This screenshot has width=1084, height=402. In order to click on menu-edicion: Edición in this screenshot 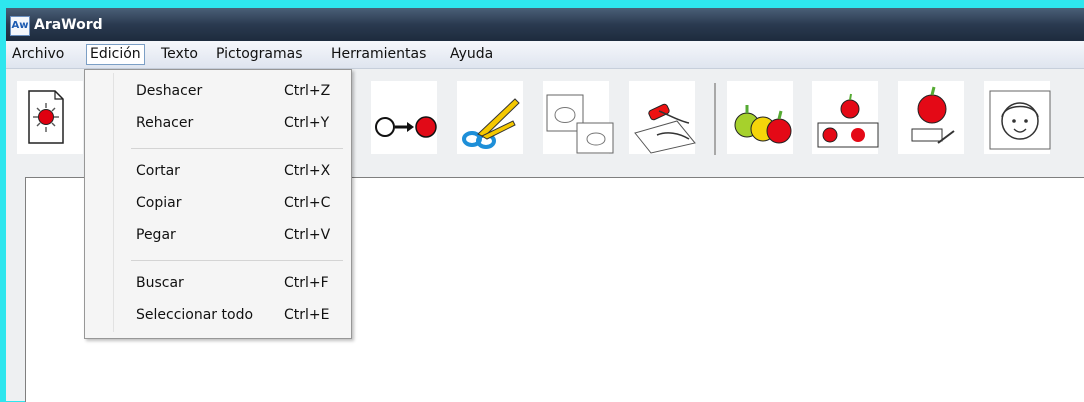, I will do `click(115, 54)`.